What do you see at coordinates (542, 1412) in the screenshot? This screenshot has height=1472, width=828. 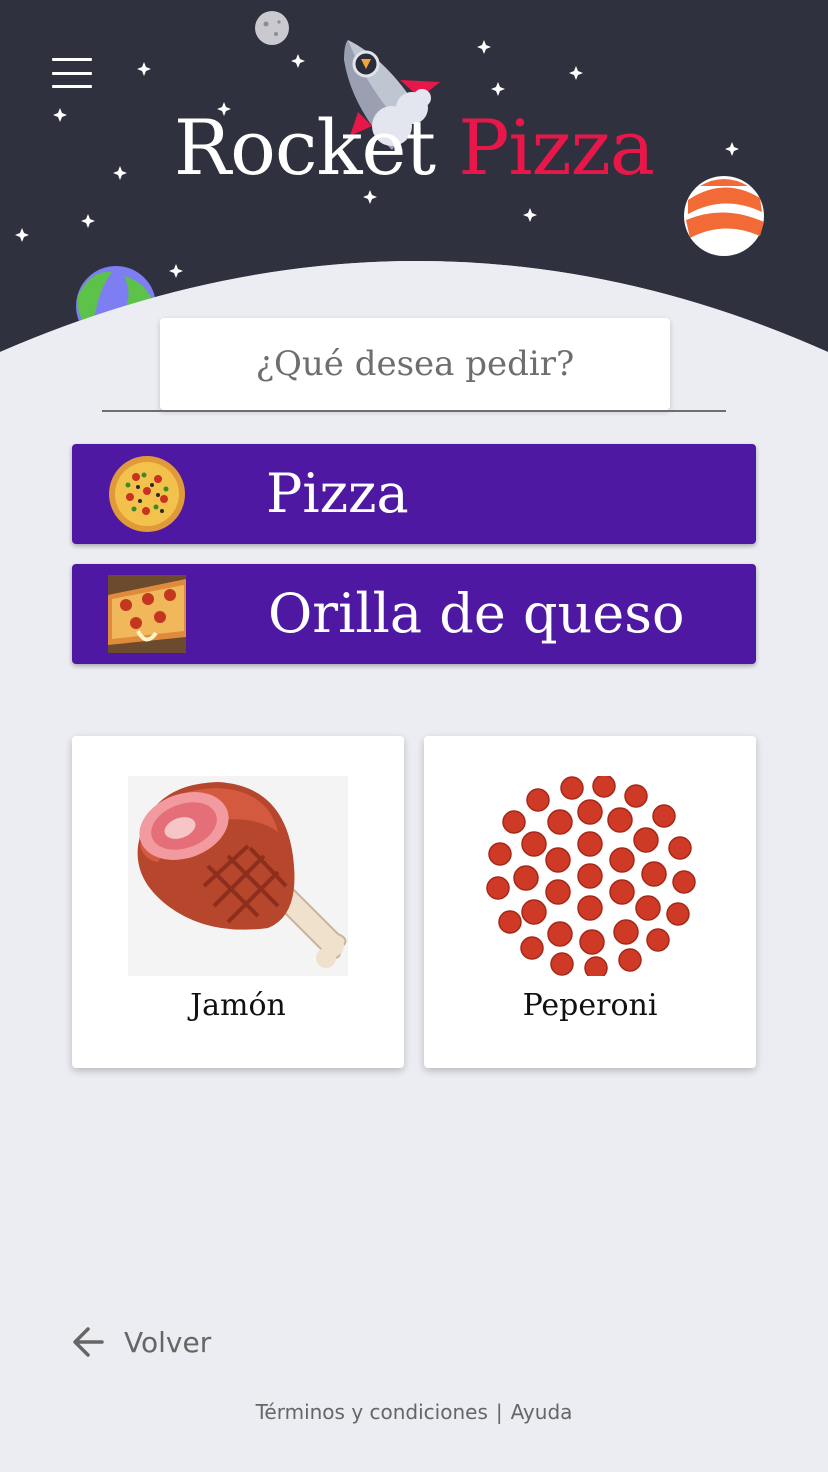 I see `help-link: Ayuda` at bounding box center [542, 1412].